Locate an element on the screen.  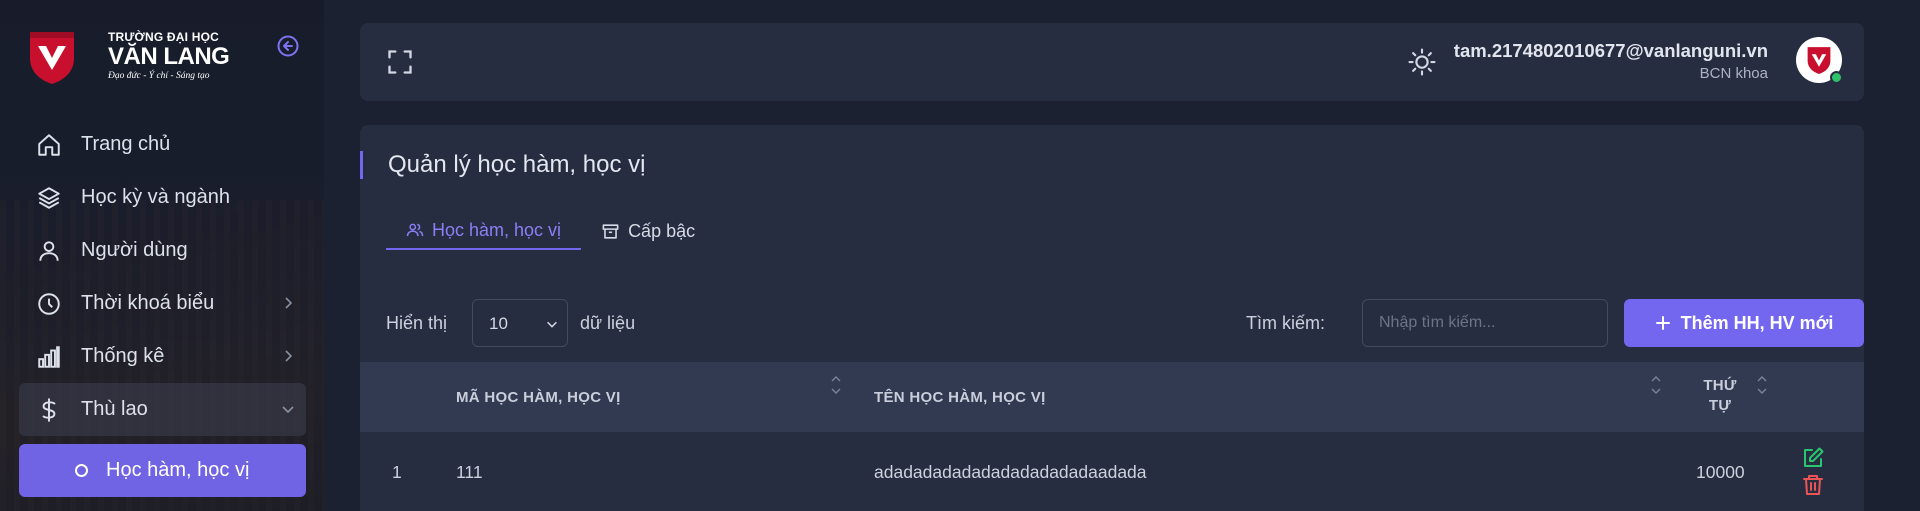
table-row: 1 111 adadadadadadadadadadadaadada 10000 is located at coordinates (1112, 471).